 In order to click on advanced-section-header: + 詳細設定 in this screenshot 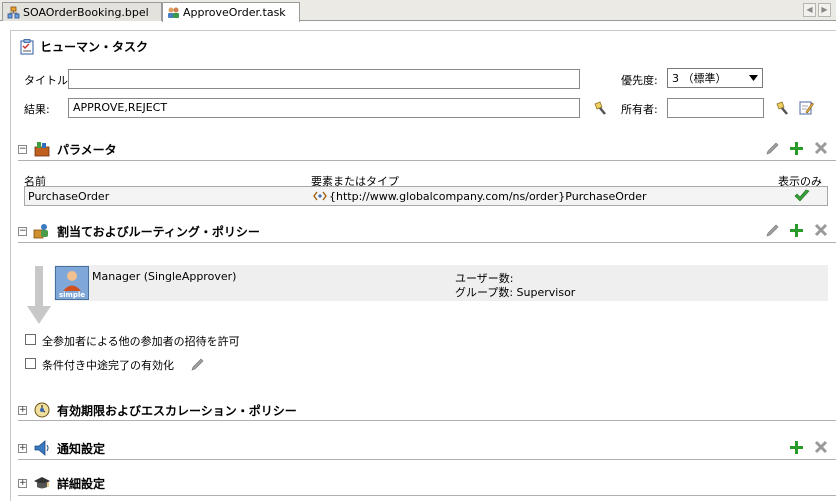, I will do `click(61, 483)`.